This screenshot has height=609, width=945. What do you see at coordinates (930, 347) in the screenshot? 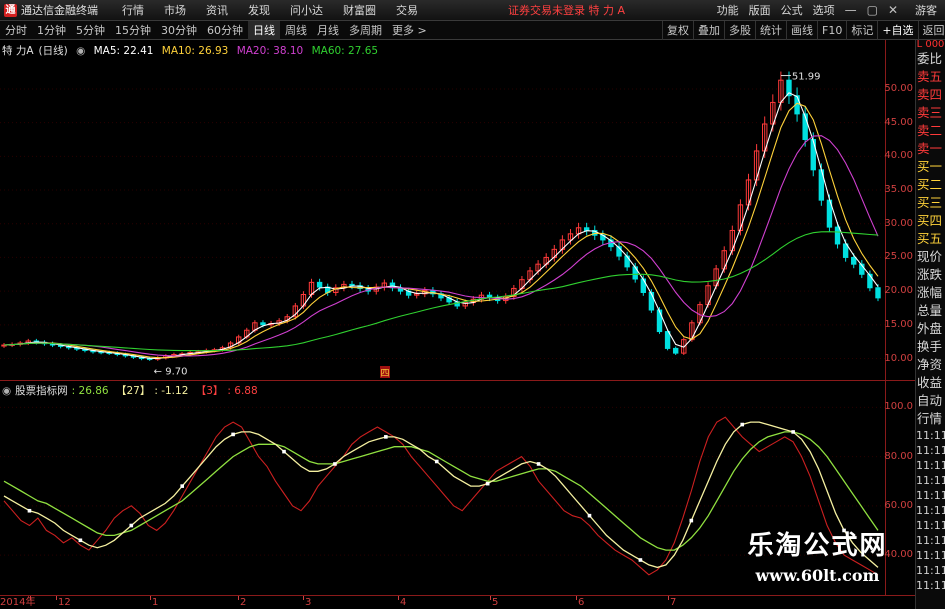
I see `side-item: 换手` at bounding box center [930, 347].